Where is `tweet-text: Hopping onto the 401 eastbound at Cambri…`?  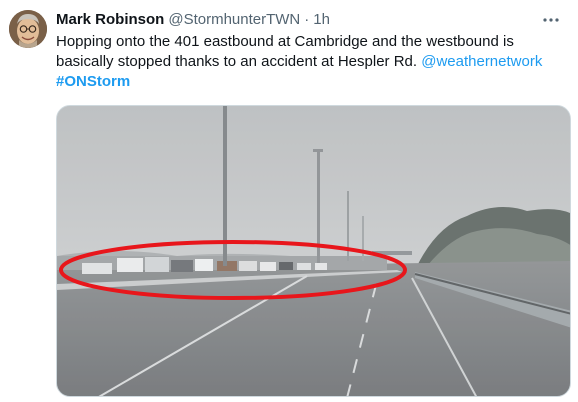
tweet-text: Hopping onto the 401 eastbound at Cambri… is located at coordinates (306, 62).